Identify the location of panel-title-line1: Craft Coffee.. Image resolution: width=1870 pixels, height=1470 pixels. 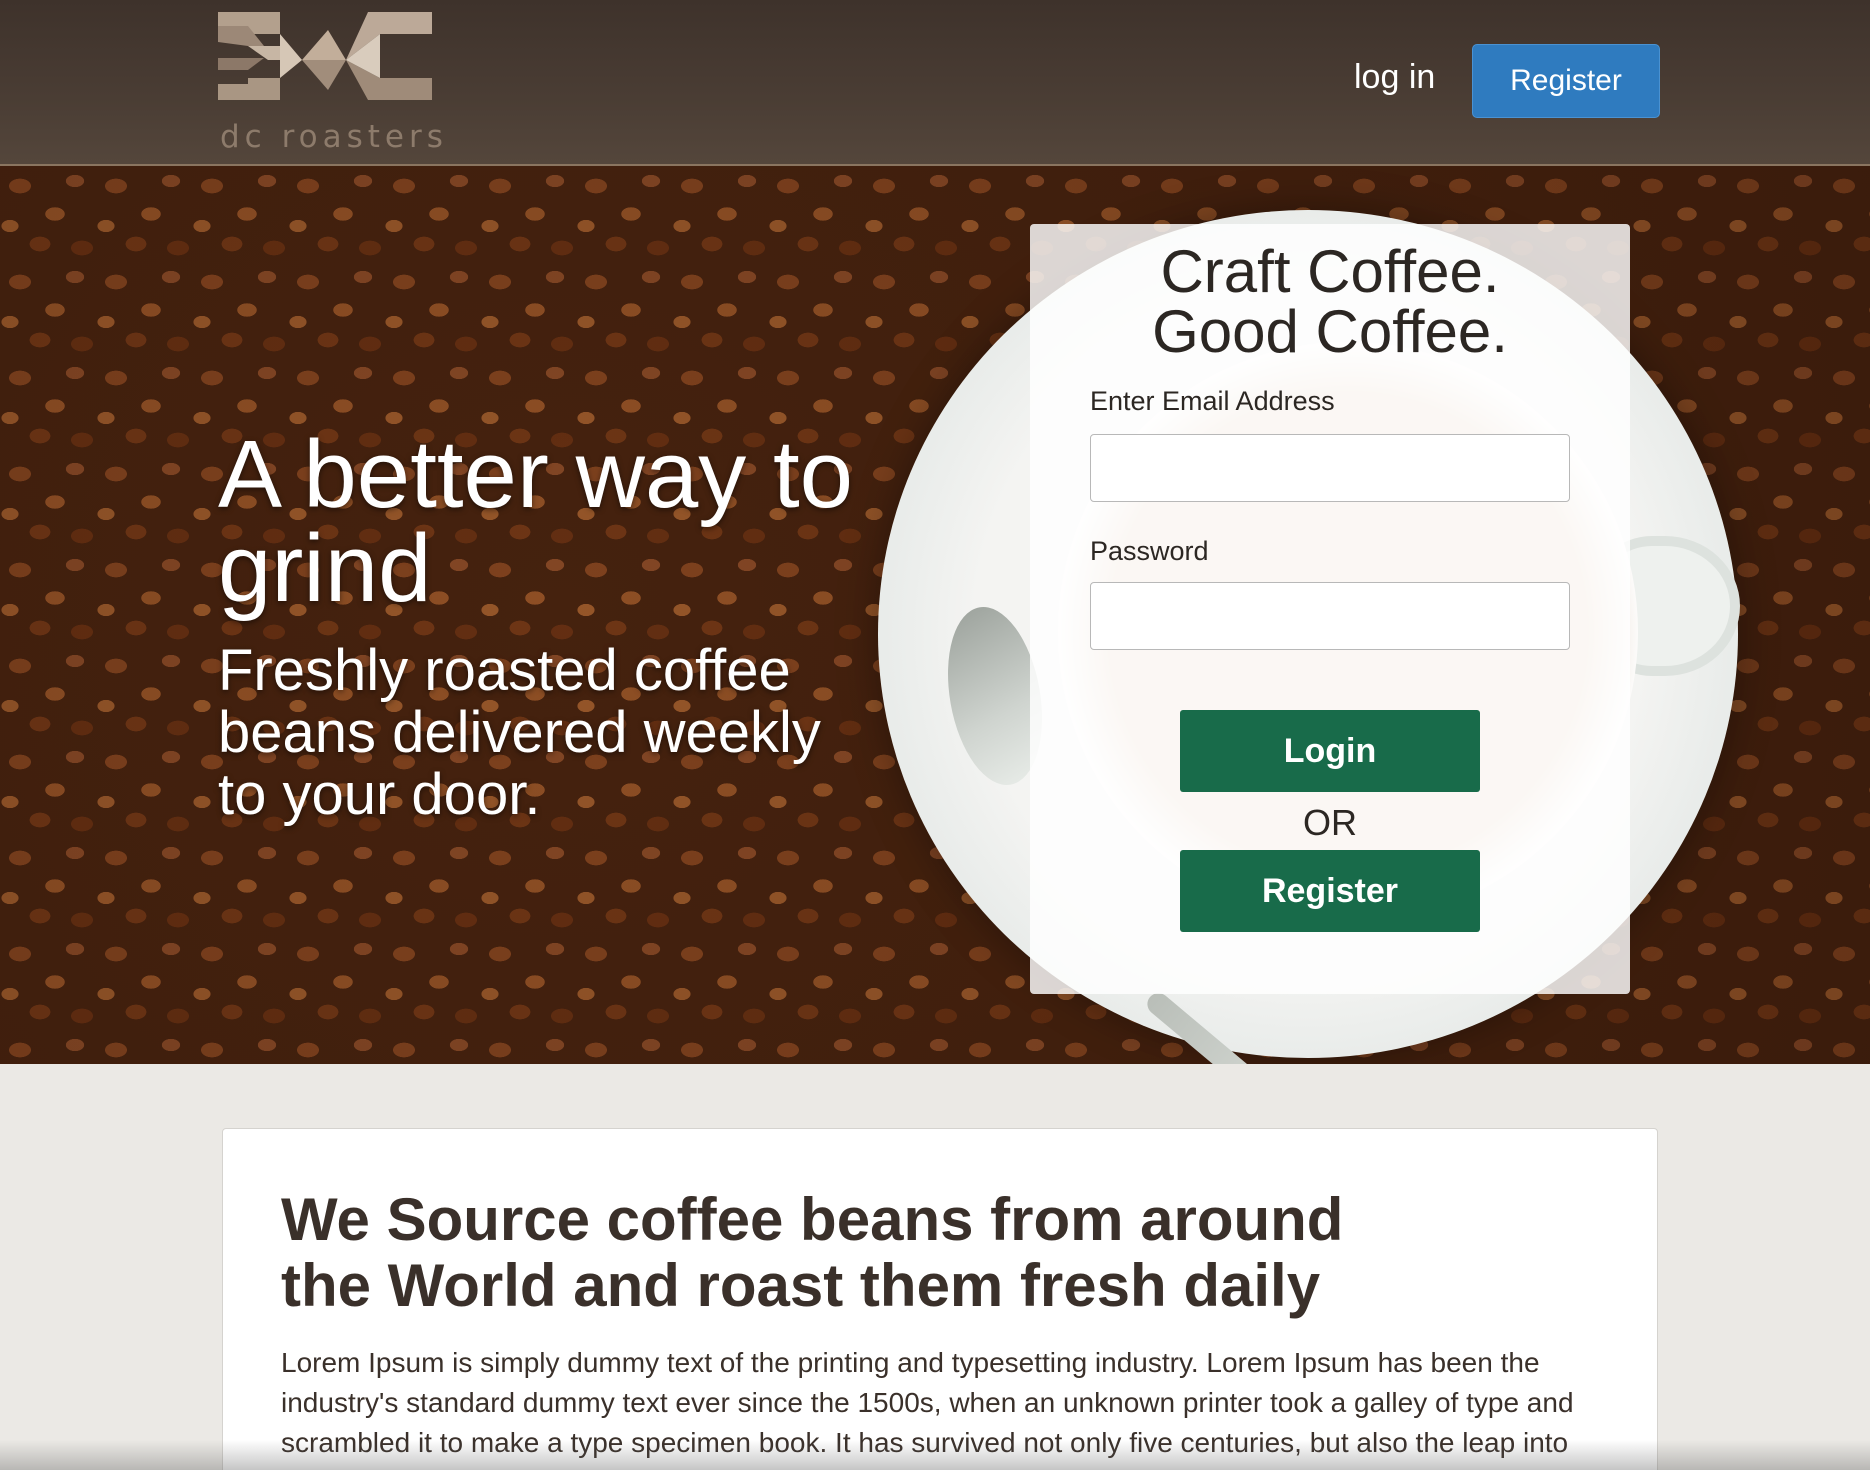
(1330, 271).